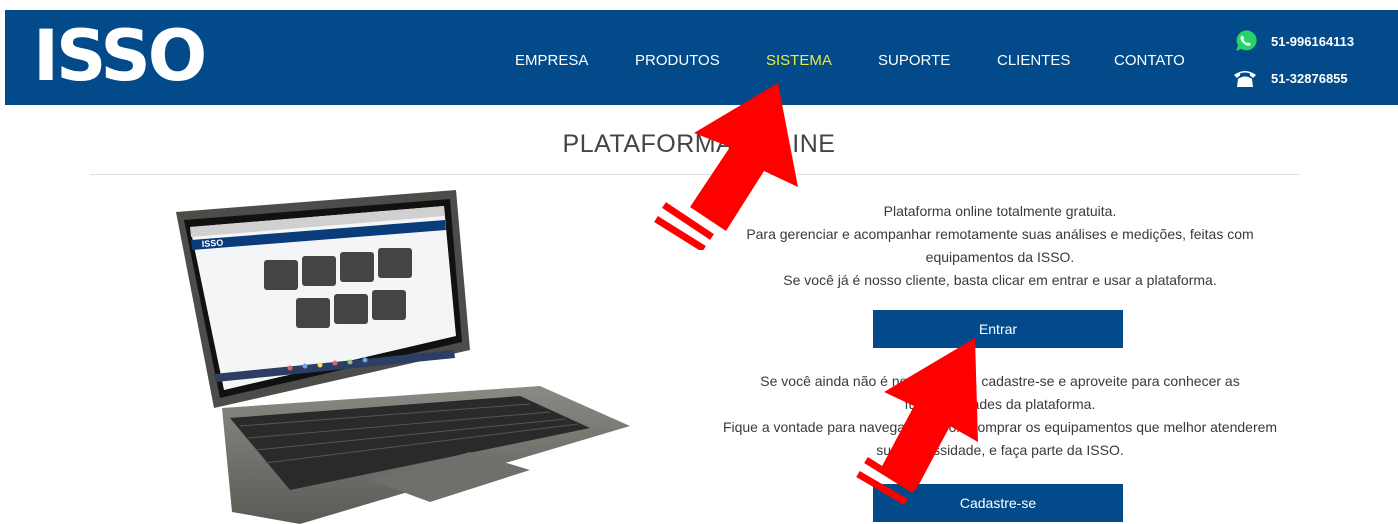 The height and width of the screenshot is (524, 1398). Describe the element at coordinates (917, 421) in the screenshot. I see `annotation-arrow-login` at that location.